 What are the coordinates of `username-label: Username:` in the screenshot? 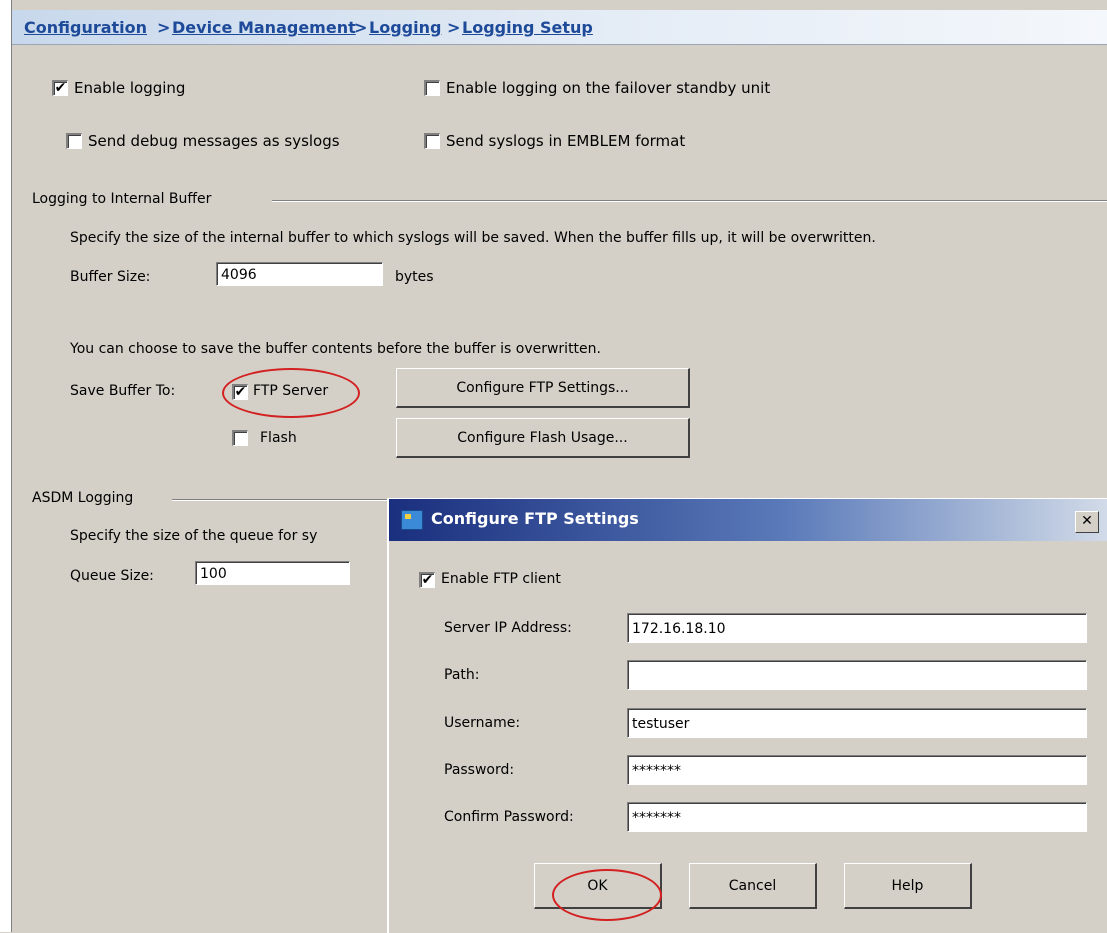 It's located at (482, 723).